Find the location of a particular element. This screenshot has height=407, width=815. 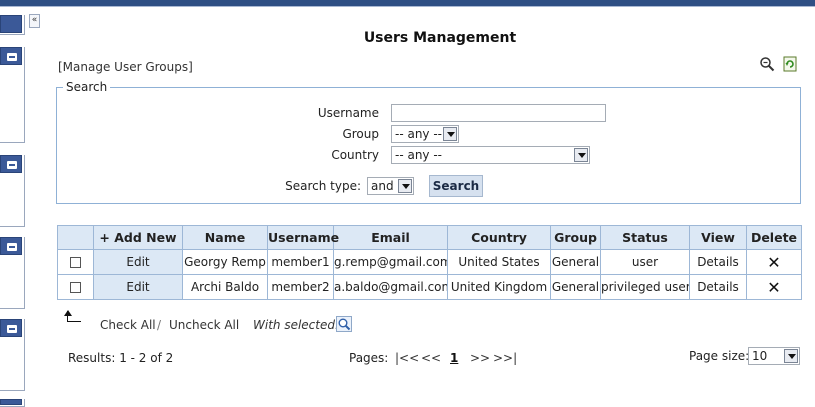

cell-username: member1 is located at coordinates (300, 262).